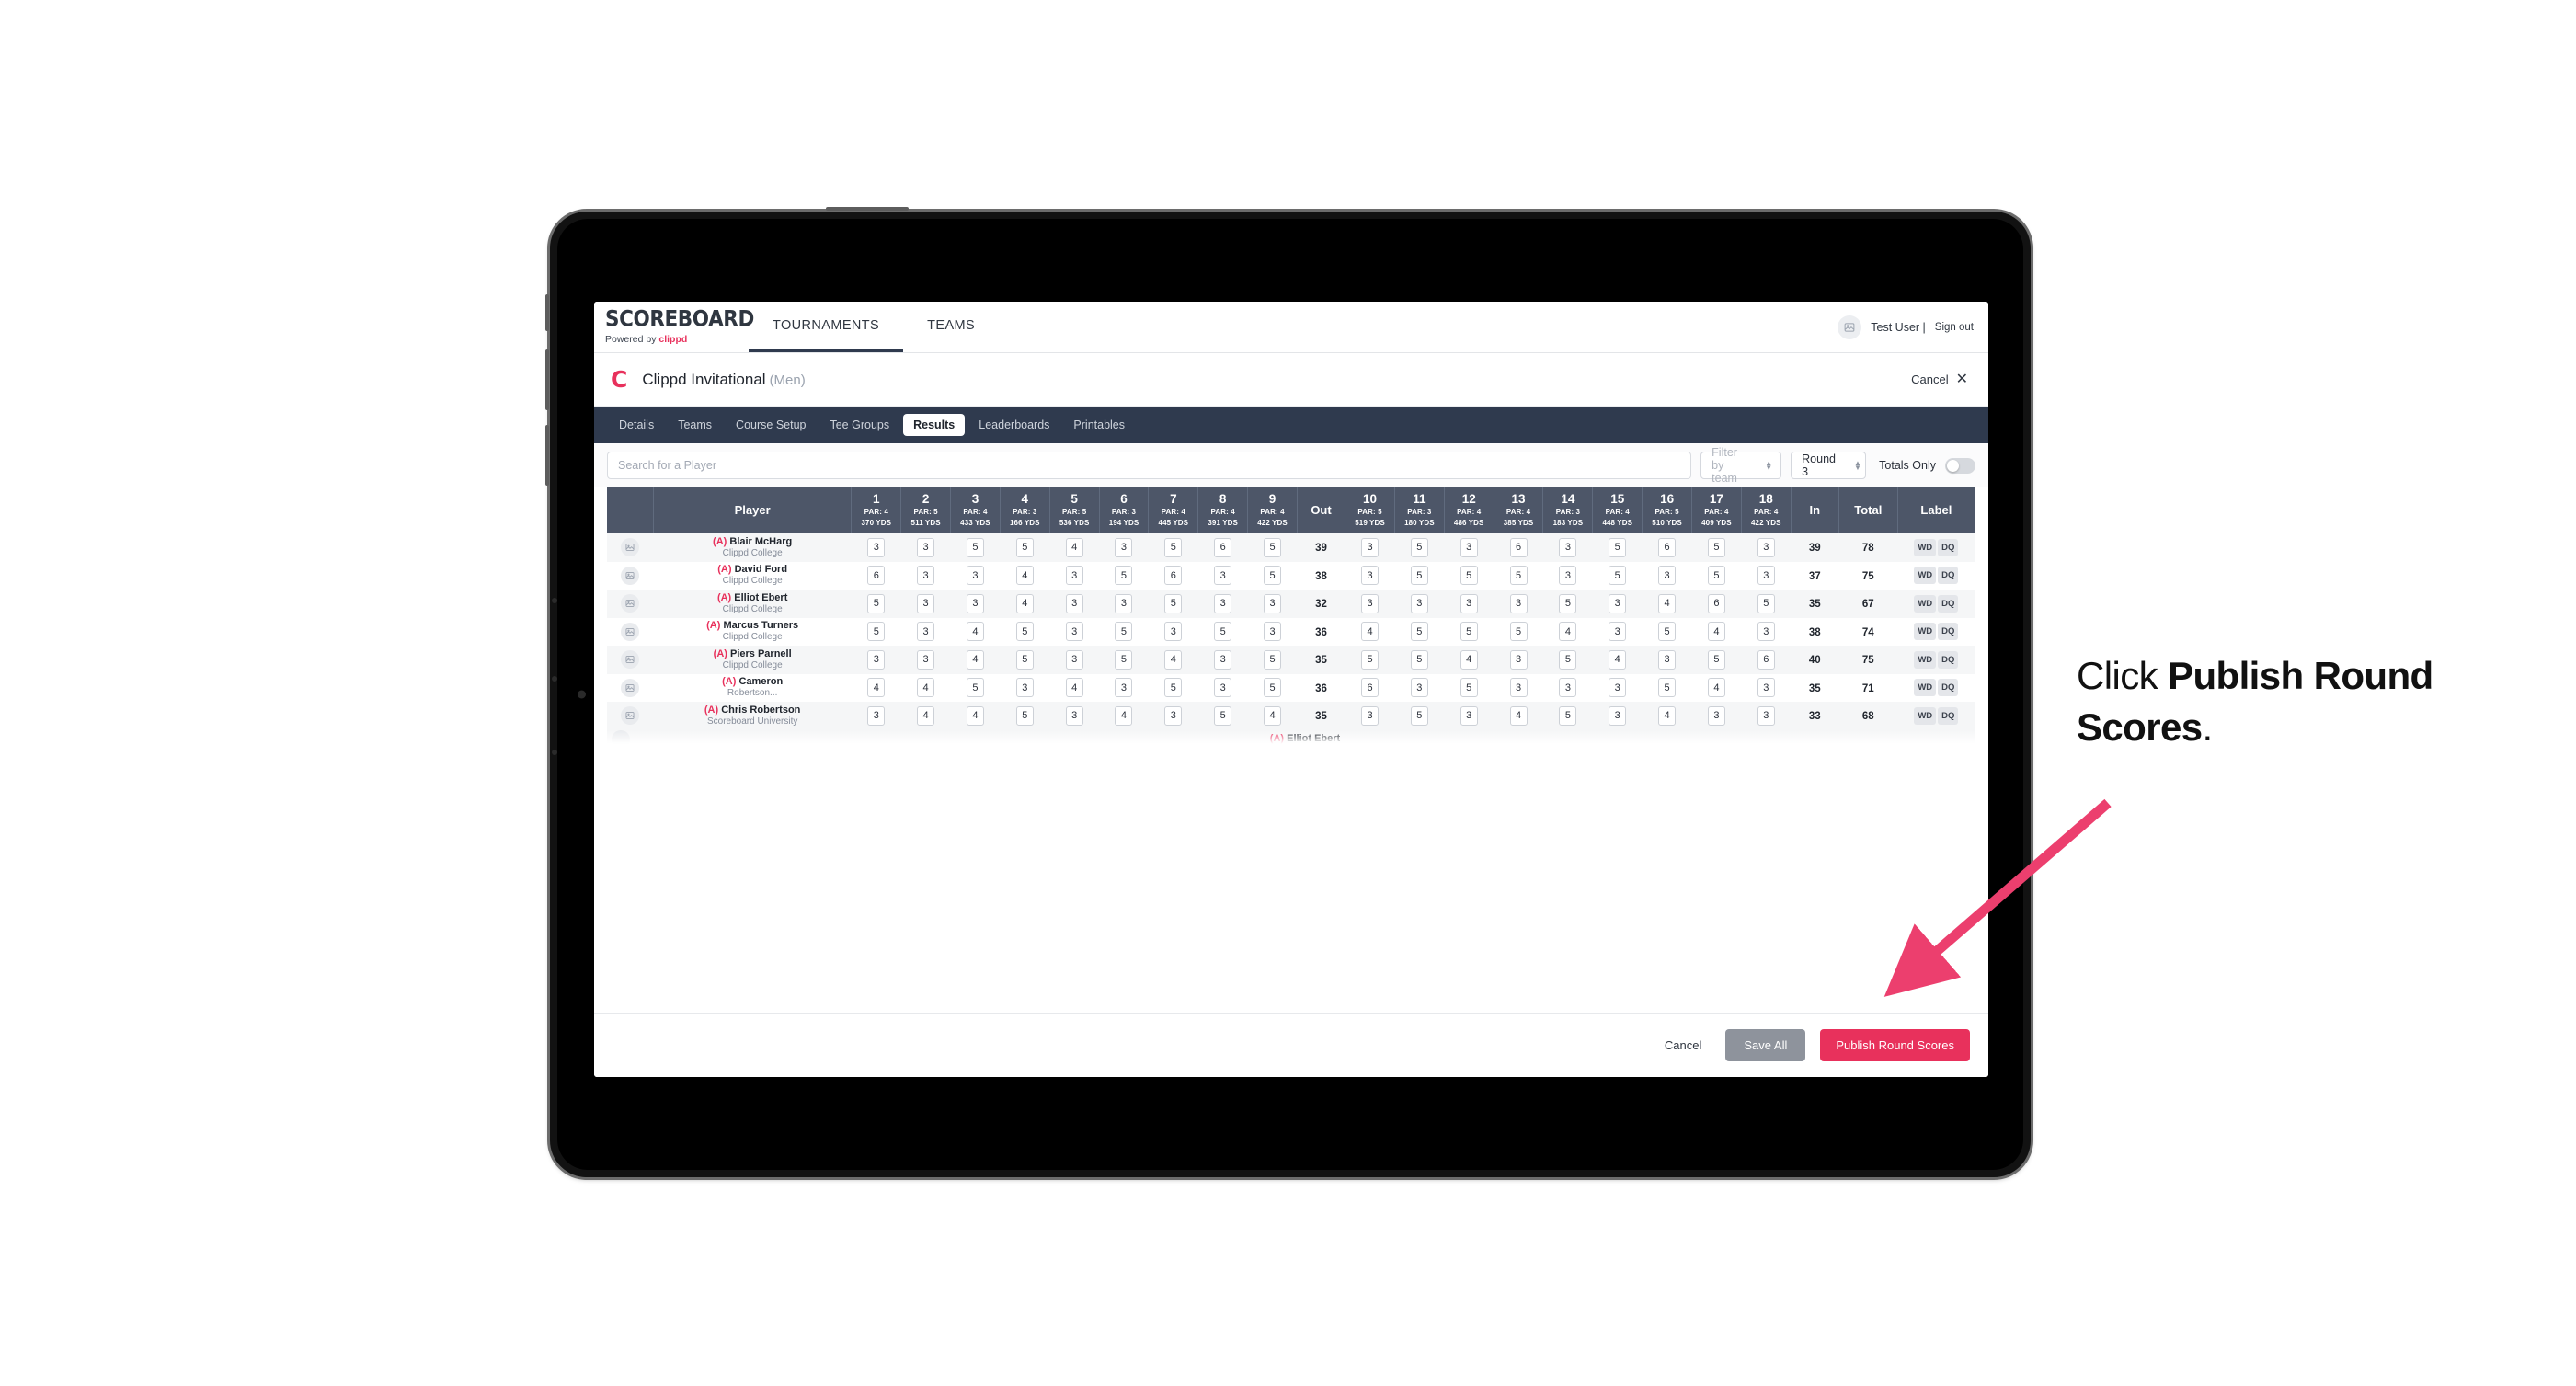  What do you see at coordinates (1469, 632) in the screenshot?
I see `score-cell-hole-12: 5` at bounding box center [1469, 632].